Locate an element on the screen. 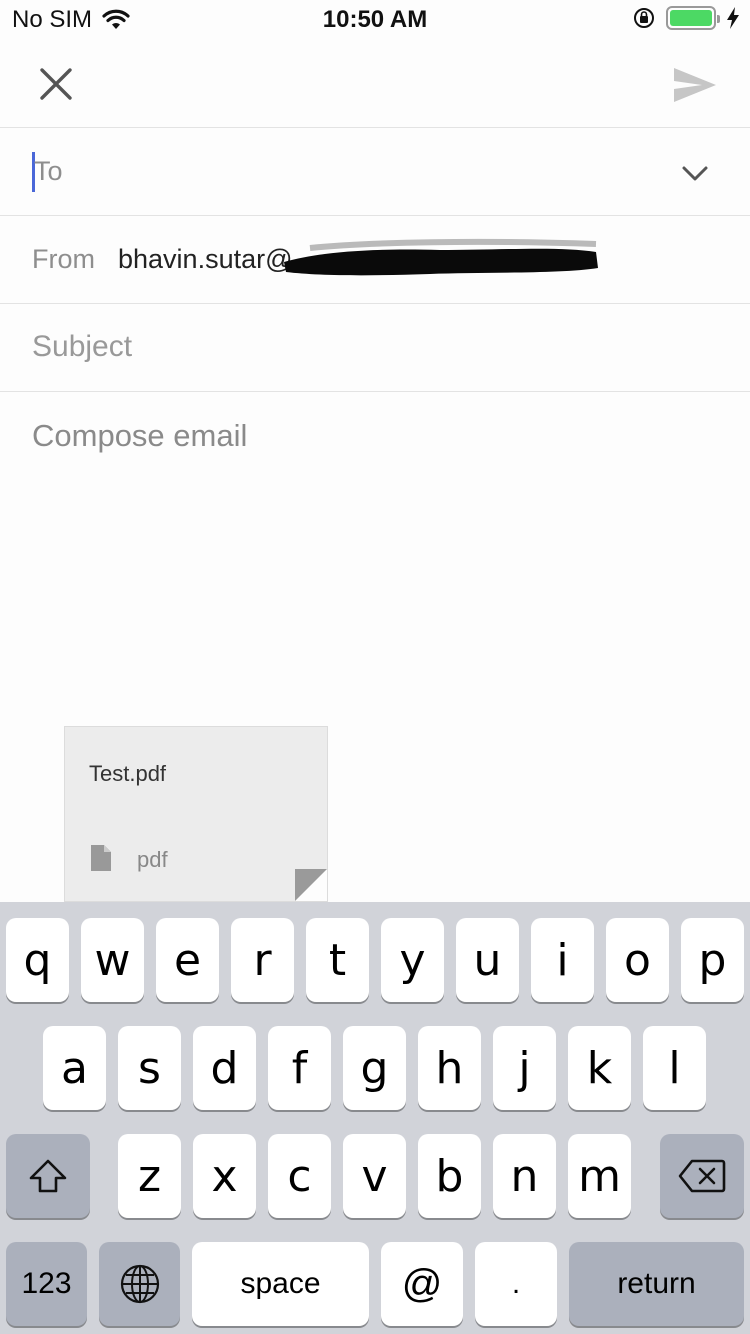  key-r: r is located at coordinates (262, 960).